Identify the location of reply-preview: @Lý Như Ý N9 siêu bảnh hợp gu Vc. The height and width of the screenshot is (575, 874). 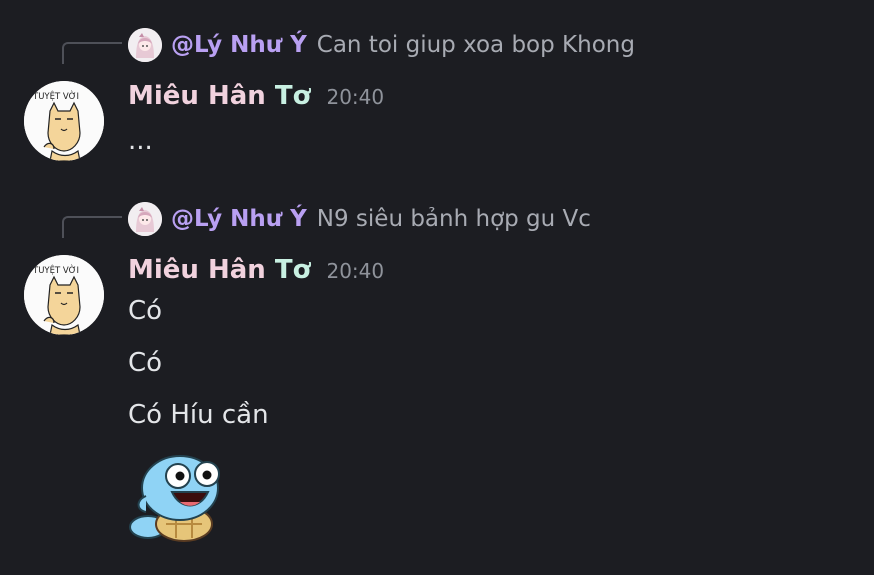
(359, 219).